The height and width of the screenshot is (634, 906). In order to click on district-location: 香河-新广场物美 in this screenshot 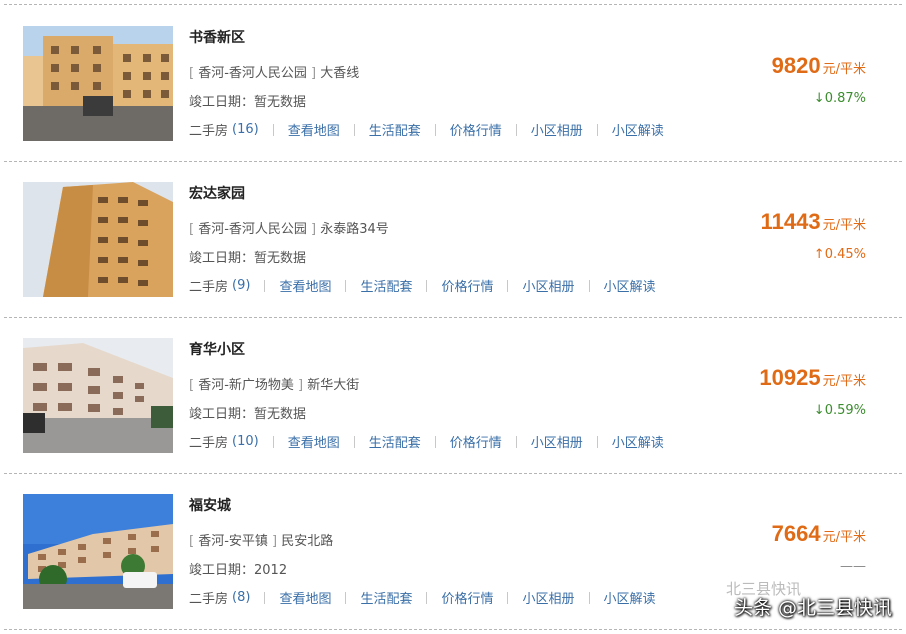, I will do `click(246, 385)`.